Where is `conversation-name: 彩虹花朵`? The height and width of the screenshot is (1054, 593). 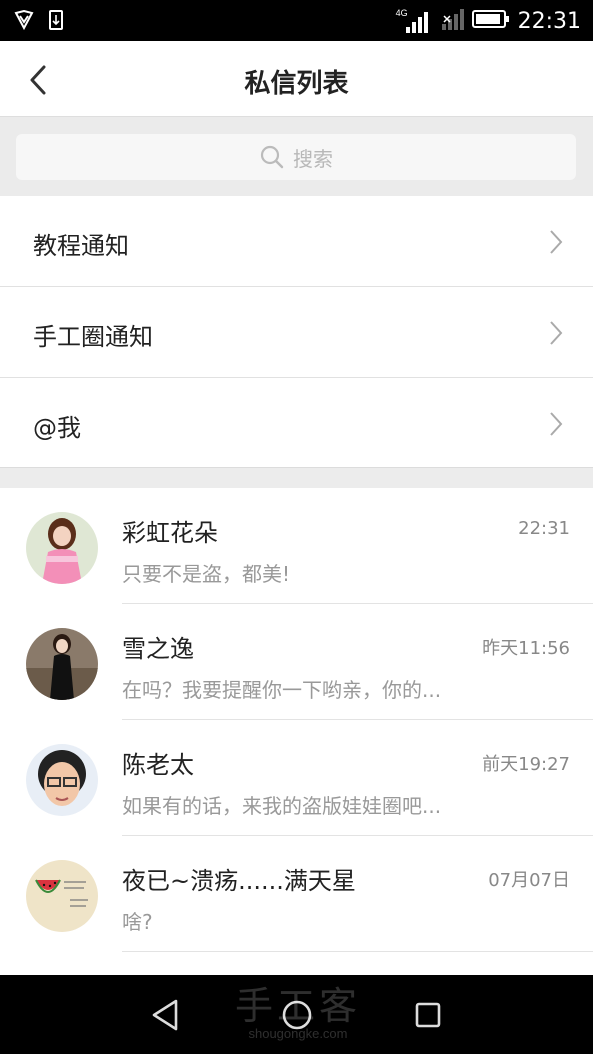 conversation-name: 彩虹花朵 is located at coordinates (170, 533).